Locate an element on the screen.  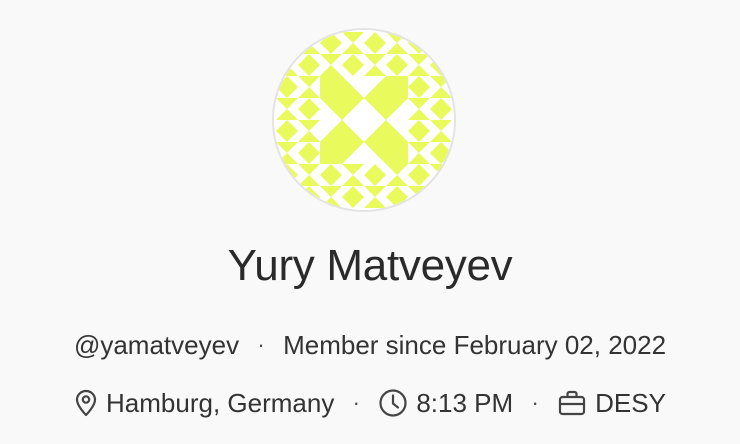
local-time-text: 8:13 PM is located at coordinates (465, 402).